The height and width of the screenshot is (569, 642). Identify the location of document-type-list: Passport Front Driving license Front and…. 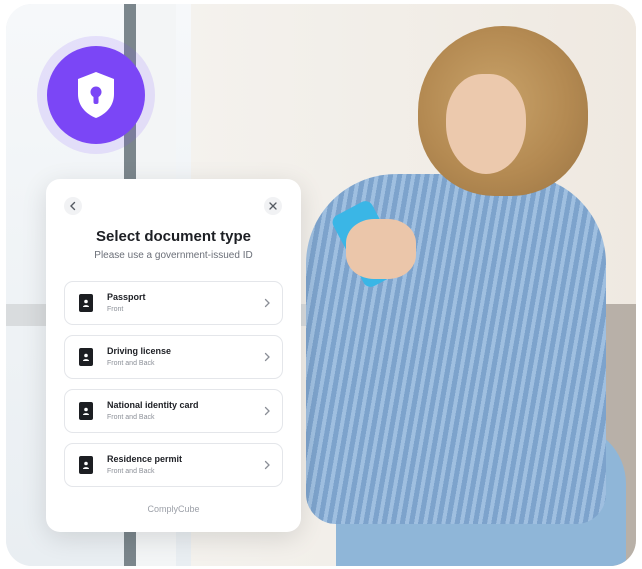
(173, 389).